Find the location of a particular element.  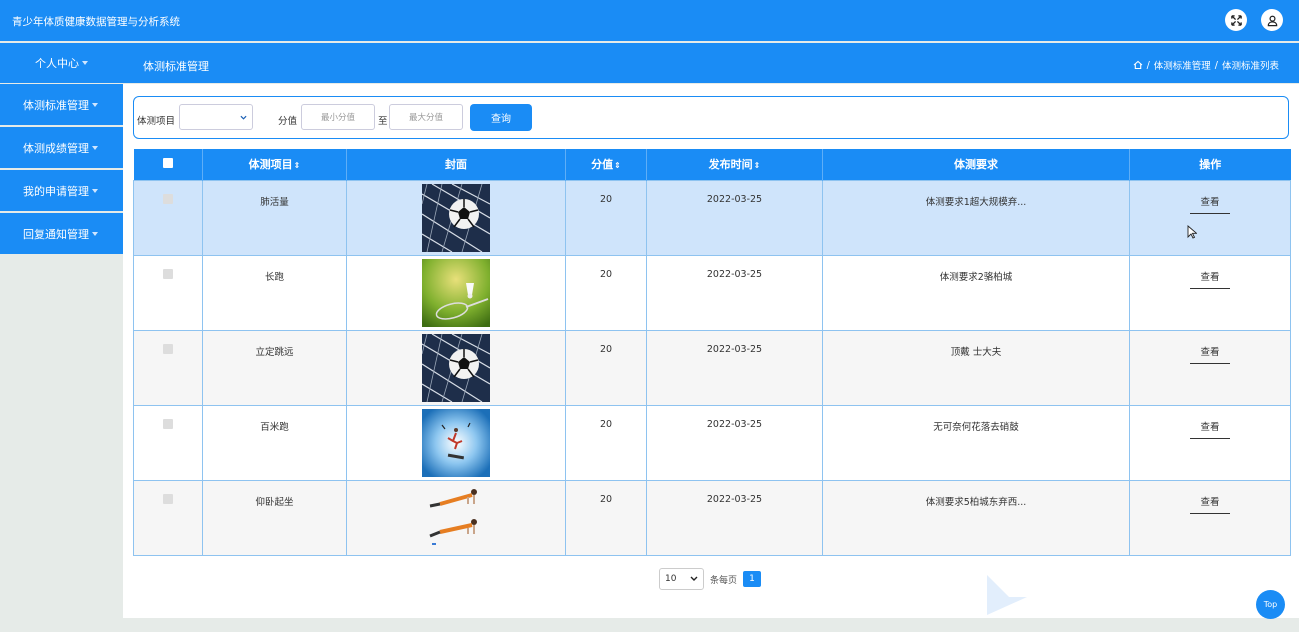

item-cell: 仰卧起坐 is located at coordinates (274, 517).